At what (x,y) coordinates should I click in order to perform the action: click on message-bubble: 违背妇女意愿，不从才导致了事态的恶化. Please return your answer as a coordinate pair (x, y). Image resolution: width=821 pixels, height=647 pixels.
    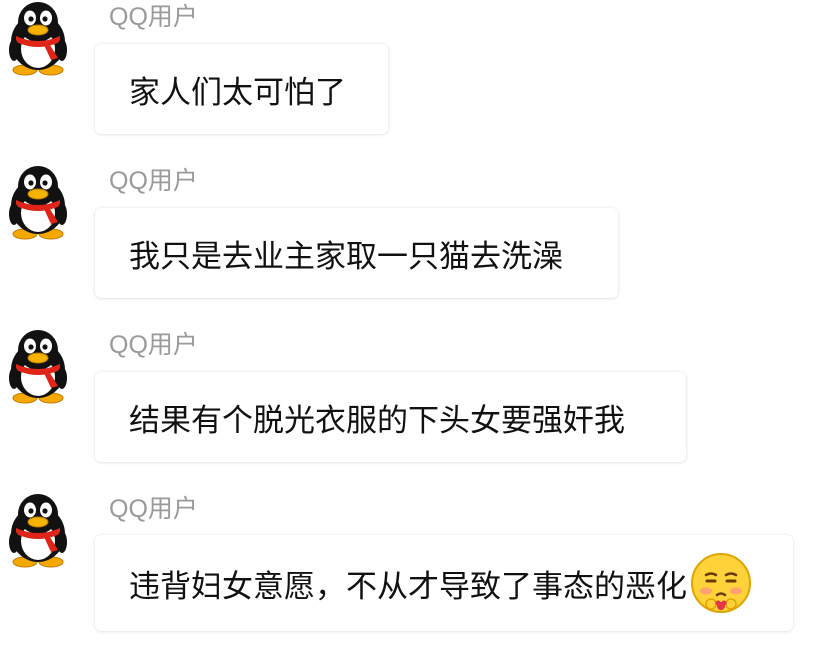
    Looking at the image, I should click on (444, 583).